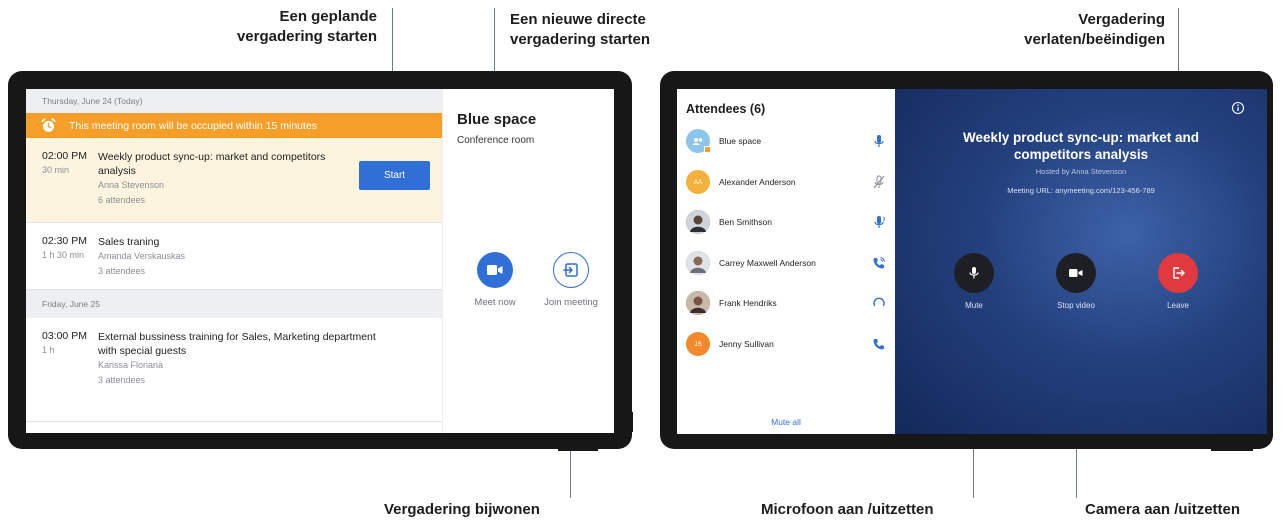 This screenshot has width=1284, height=523. What do you see at coordinates (234, 304) in the screenshot?
I see `date-header-next: Friday, June 25` at bounding box center [234, 304].